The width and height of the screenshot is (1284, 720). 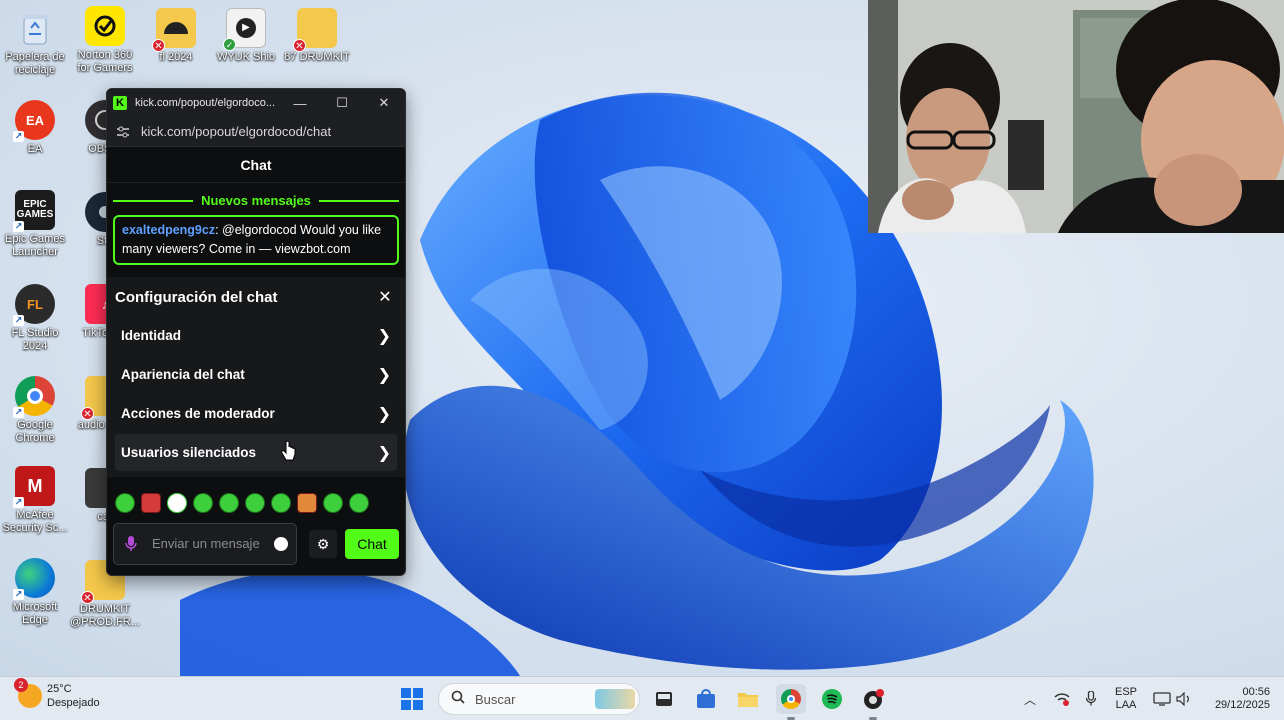 What do you see at coordinates (35, 149) in the screenshot?
I see `desktop-icon-label: EA` at bounding box center [35, 149].